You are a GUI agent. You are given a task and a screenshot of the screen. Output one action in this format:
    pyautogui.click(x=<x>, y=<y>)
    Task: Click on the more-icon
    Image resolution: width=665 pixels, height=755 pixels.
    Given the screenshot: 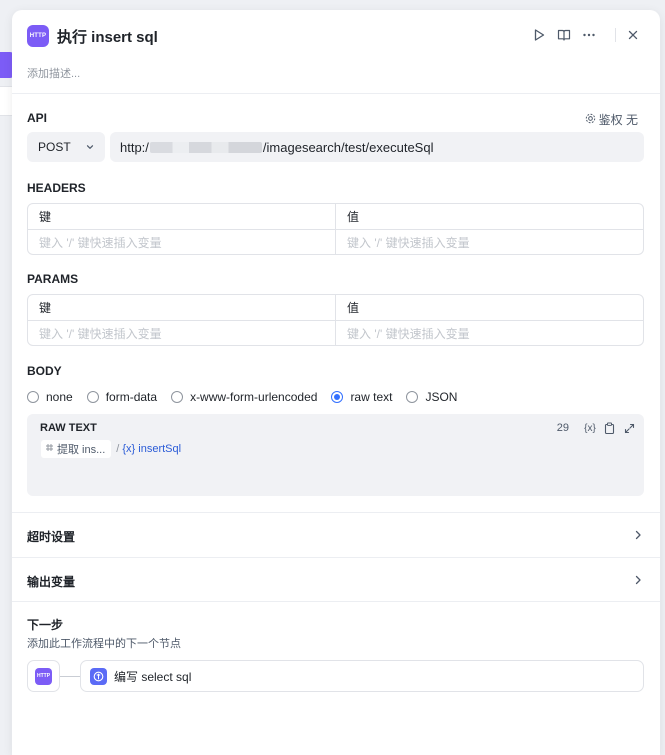 What is the action you would take?
    pyautogui.click(x=589, y=35)
    